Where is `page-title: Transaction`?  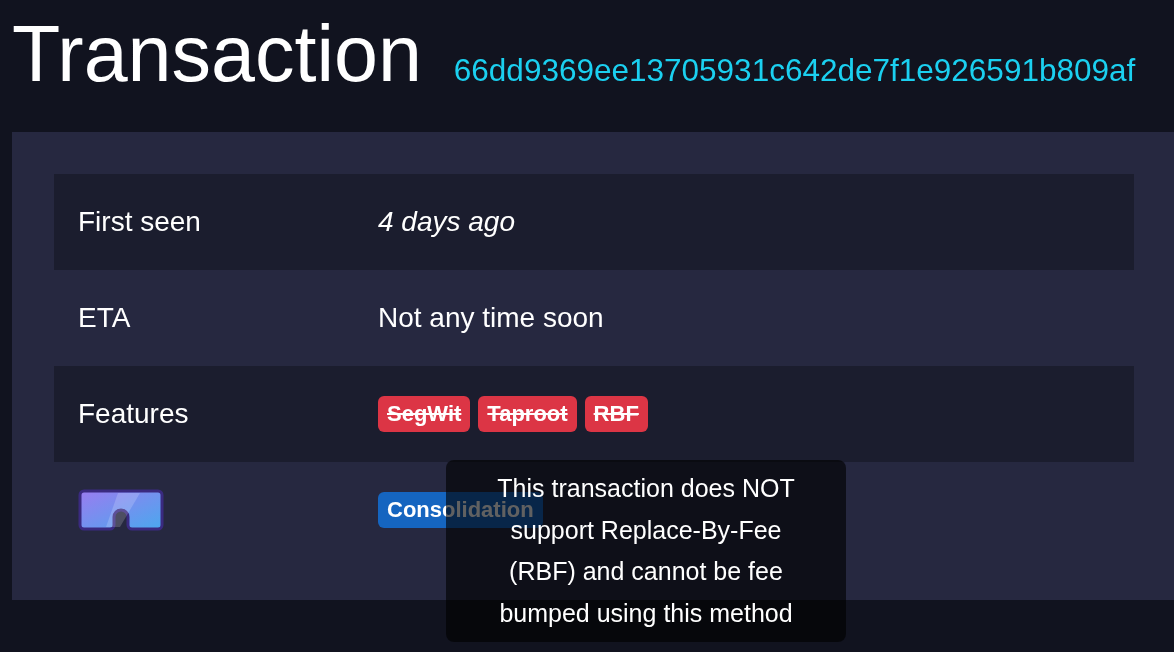 page-title: Transaction is located at coordinates (217, 53).